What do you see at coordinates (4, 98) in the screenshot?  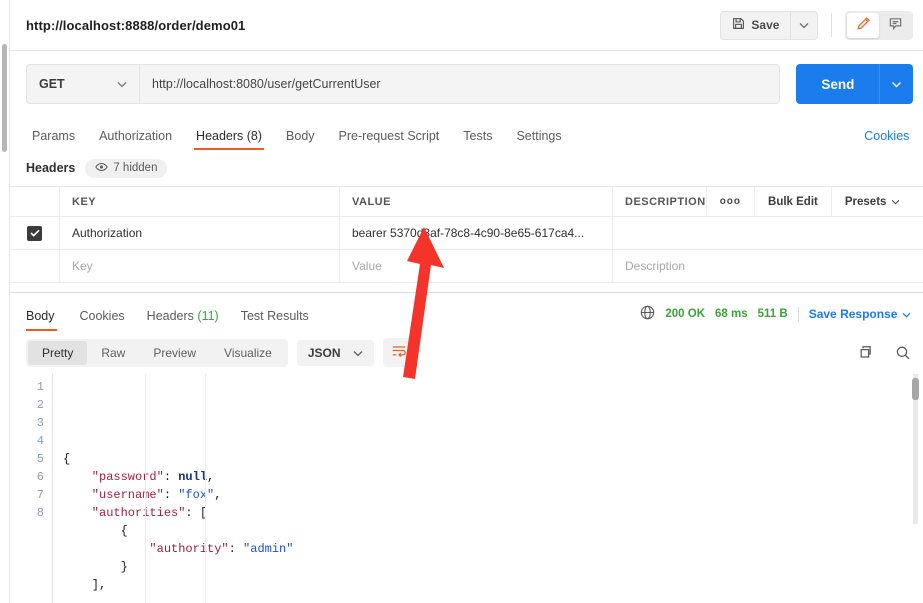 I see `left-scrollbar-thumb` at bounding box center [4, 98].